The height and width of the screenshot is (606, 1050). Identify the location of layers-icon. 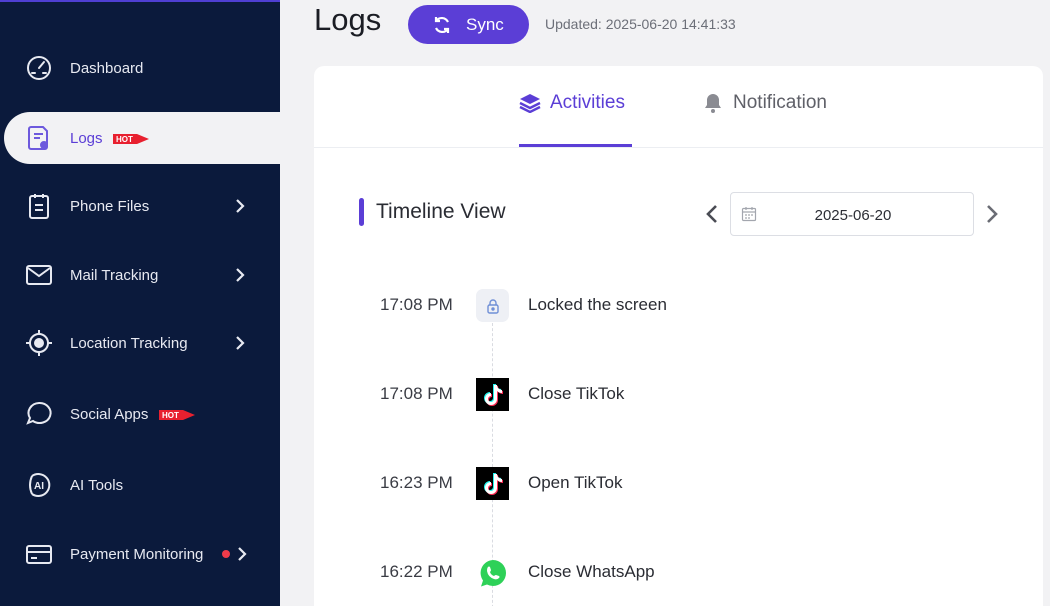
(530, 103).